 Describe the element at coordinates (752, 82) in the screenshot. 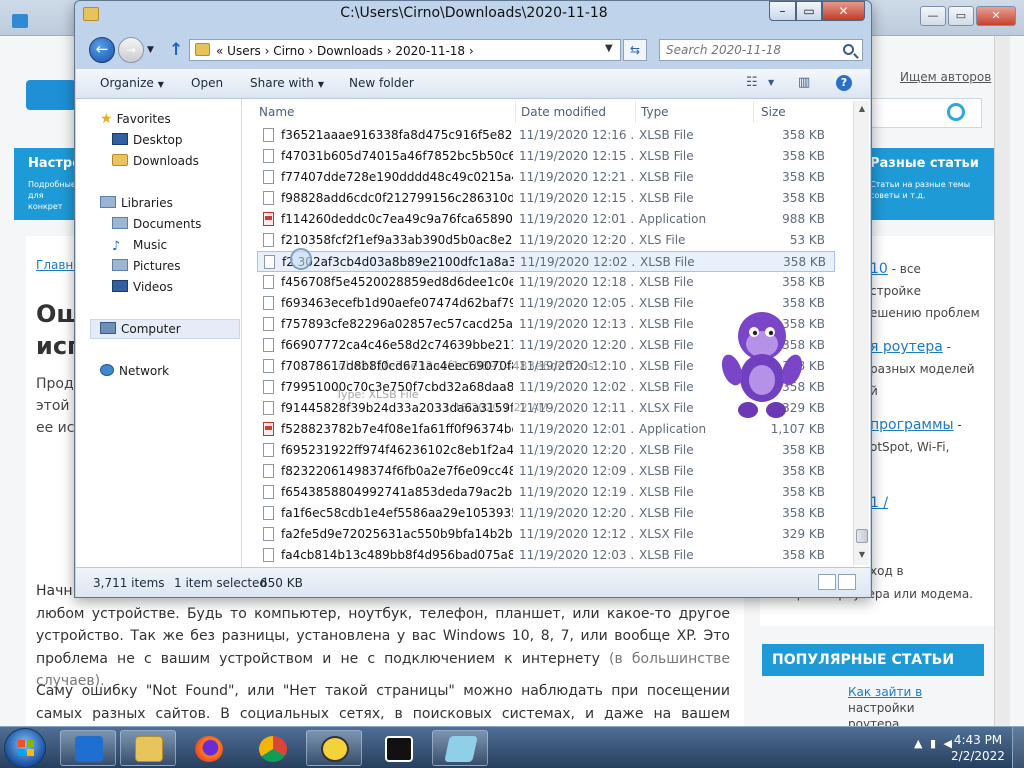

I see `change-view-icon: ☷` at that location.